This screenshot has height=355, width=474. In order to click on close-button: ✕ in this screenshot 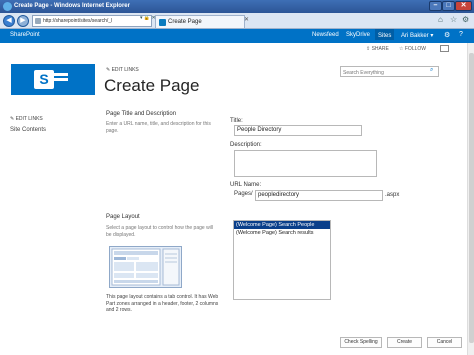, I will do `click(463, 6)`.